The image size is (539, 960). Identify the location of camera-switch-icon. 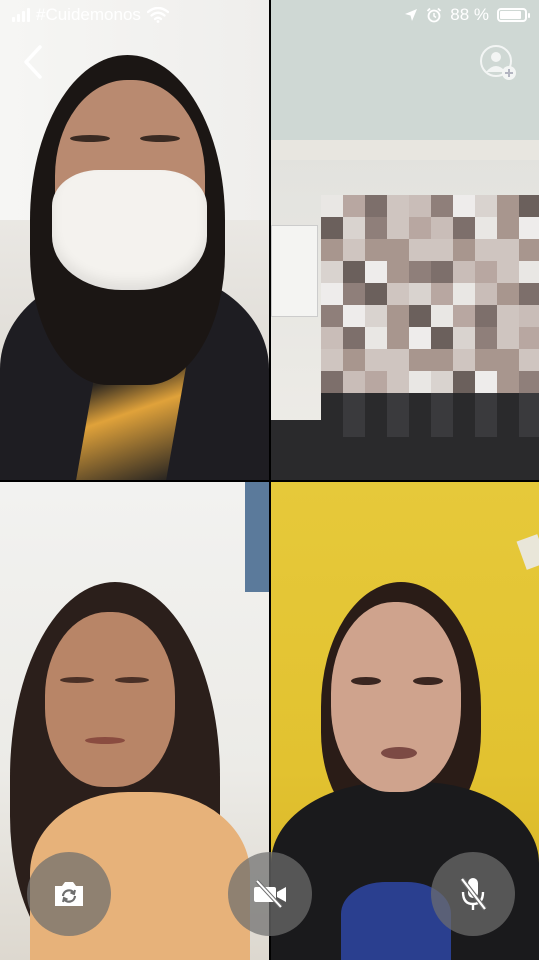
(69, 894).